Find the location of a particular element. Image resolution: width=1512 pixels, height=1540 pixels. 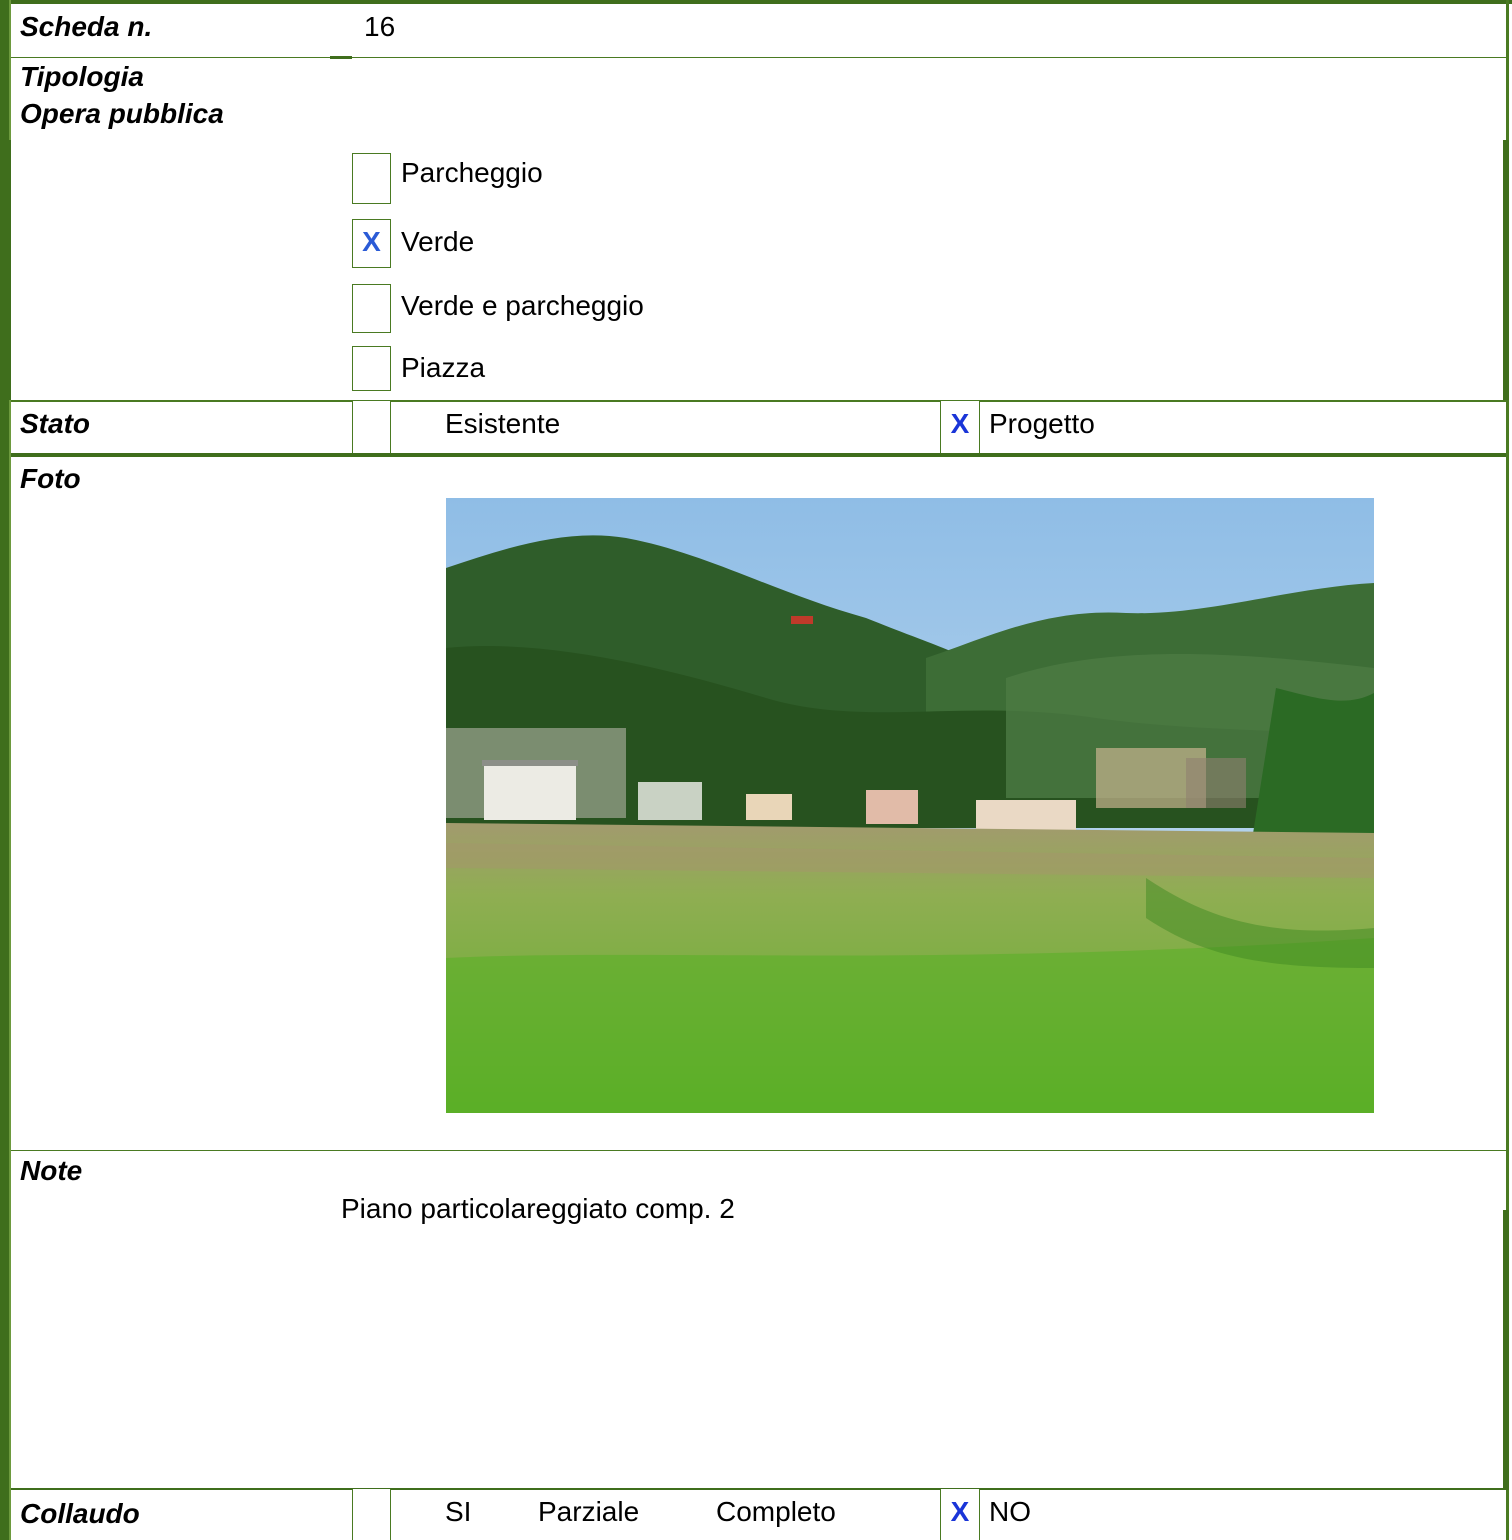

stato-label: Stato is located at coordinates (55, 423).